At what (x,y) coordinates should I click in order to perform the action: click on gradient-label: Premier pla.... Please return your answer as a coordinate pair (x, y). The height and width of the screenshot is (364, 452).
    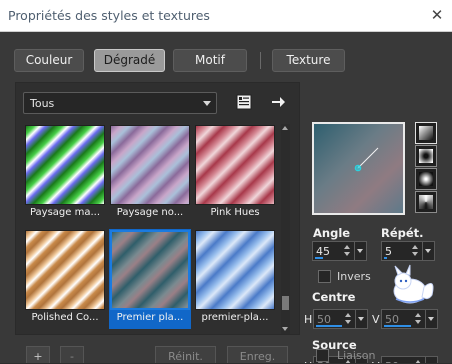
    Looking at the image, I should click on (150, 317).